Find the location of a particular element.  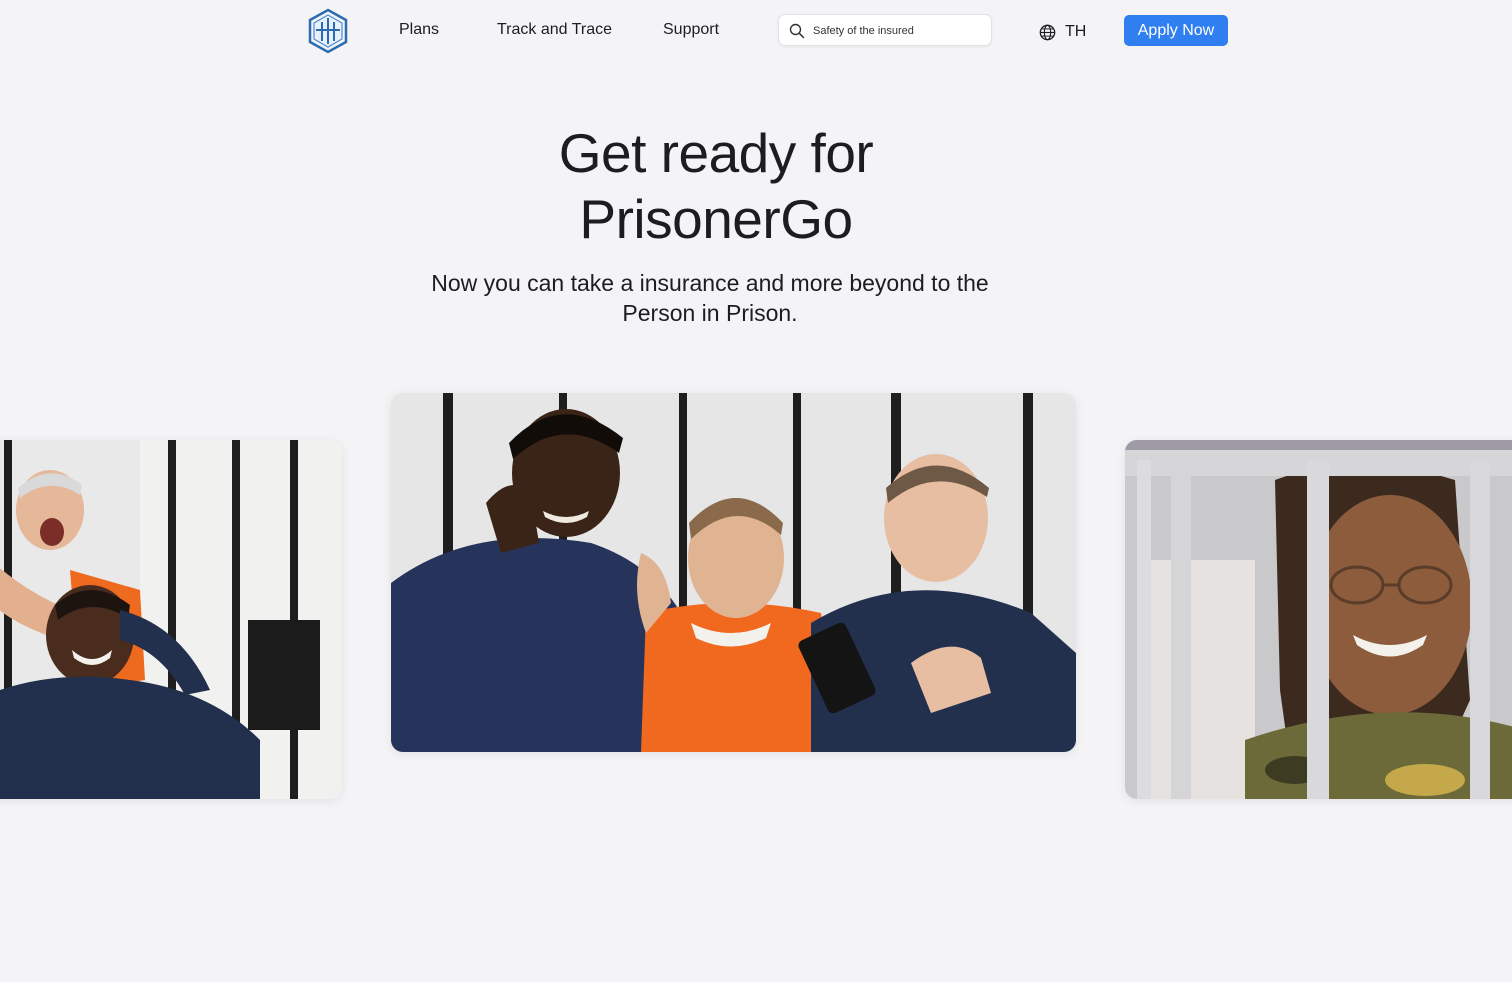

nav-link-track-and-trace: Track and Trace is located at coordinates (554, 30).